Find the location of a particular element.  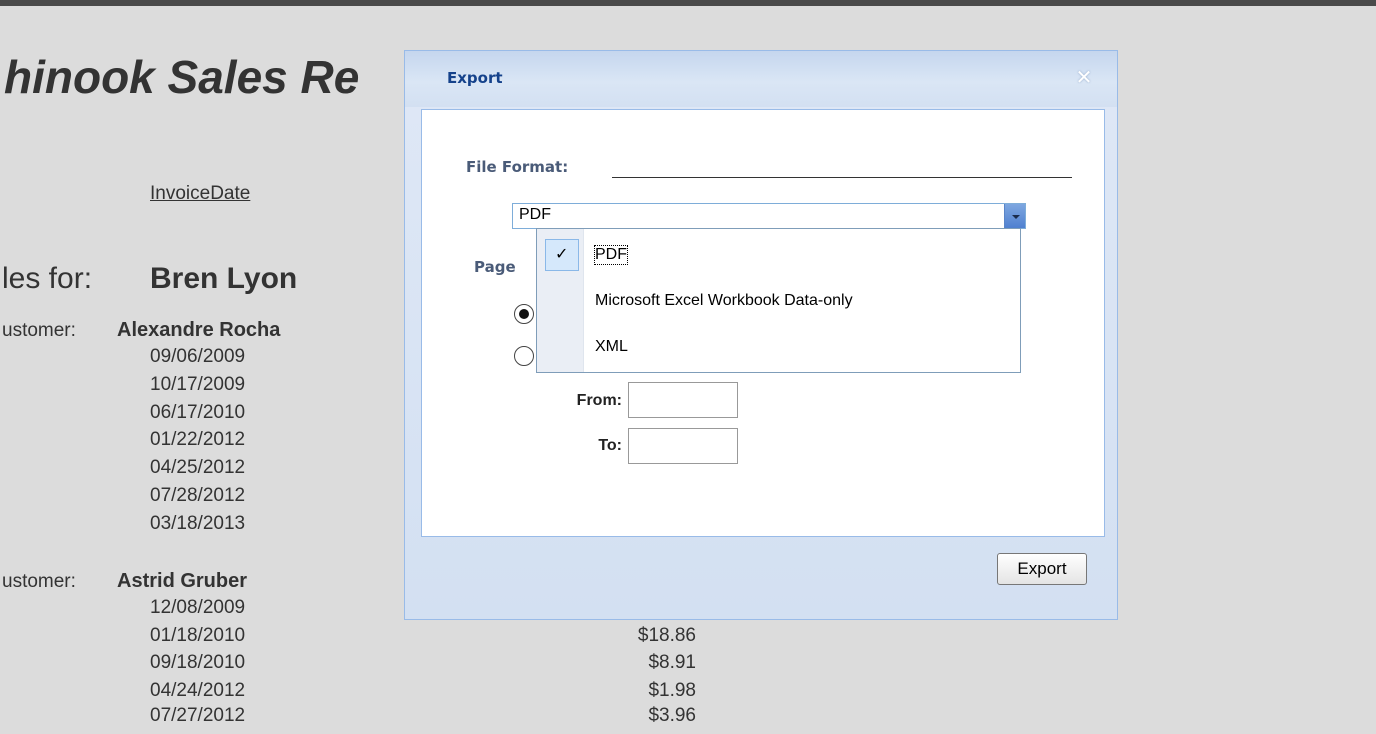

from-page-input is located at coordinates (683, 400).